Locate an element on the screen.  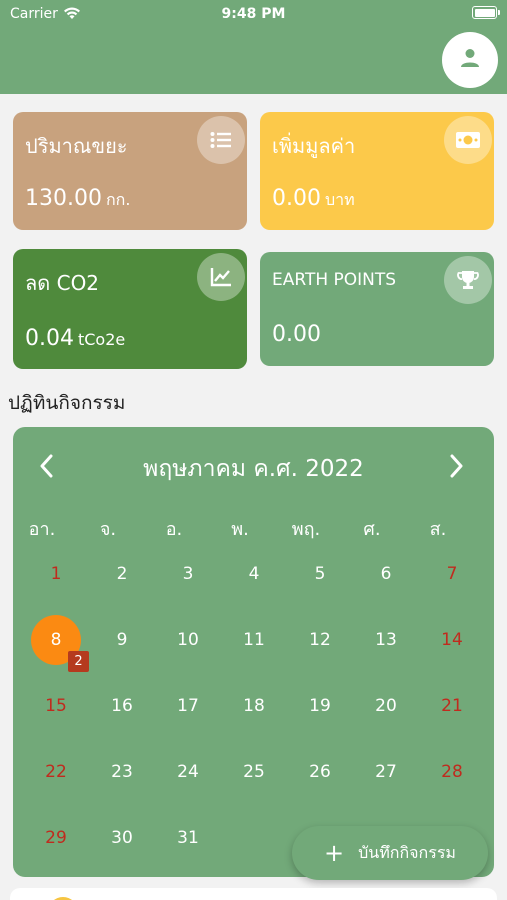
calendar-day: 6 is located at coordinates (386, 574).